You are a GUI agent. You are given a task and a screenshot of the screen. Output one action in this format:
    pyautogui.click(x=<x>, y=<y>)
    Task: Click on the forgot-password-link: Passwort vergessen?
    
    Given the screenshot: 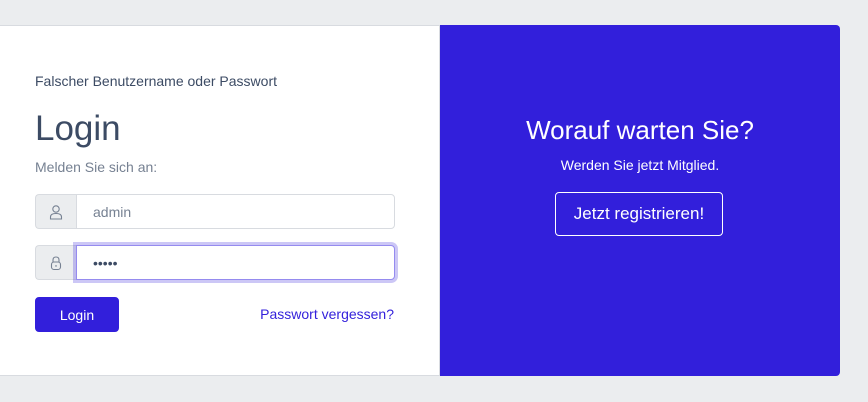 What is the action you would take?
    pyautogui.click(x=327, y=314)
    